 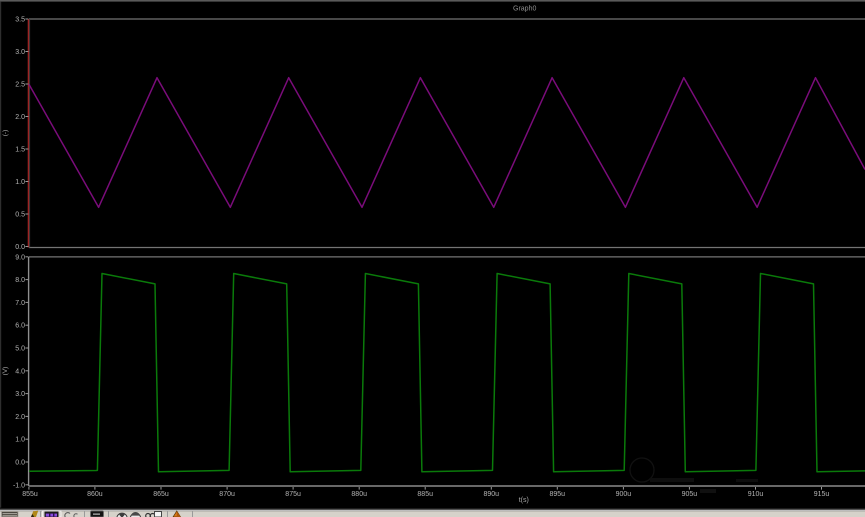 I want to click on svg-text: 5.0, so click(x=20, y=349).